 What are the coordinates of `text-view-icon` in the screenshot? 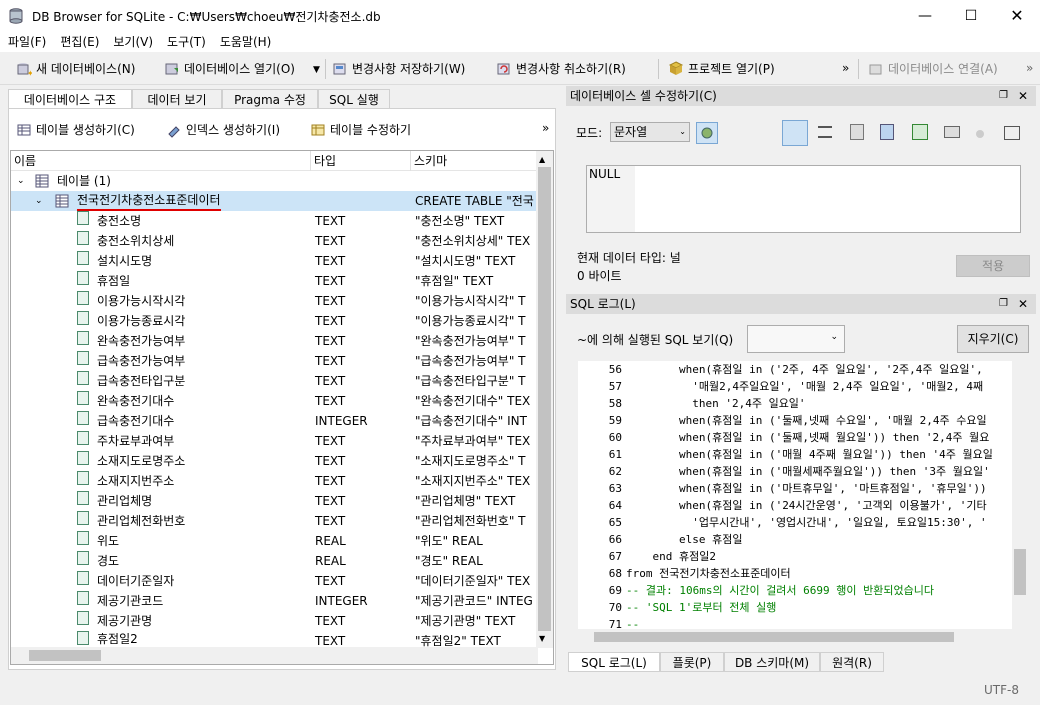 It's located at (795, 133).